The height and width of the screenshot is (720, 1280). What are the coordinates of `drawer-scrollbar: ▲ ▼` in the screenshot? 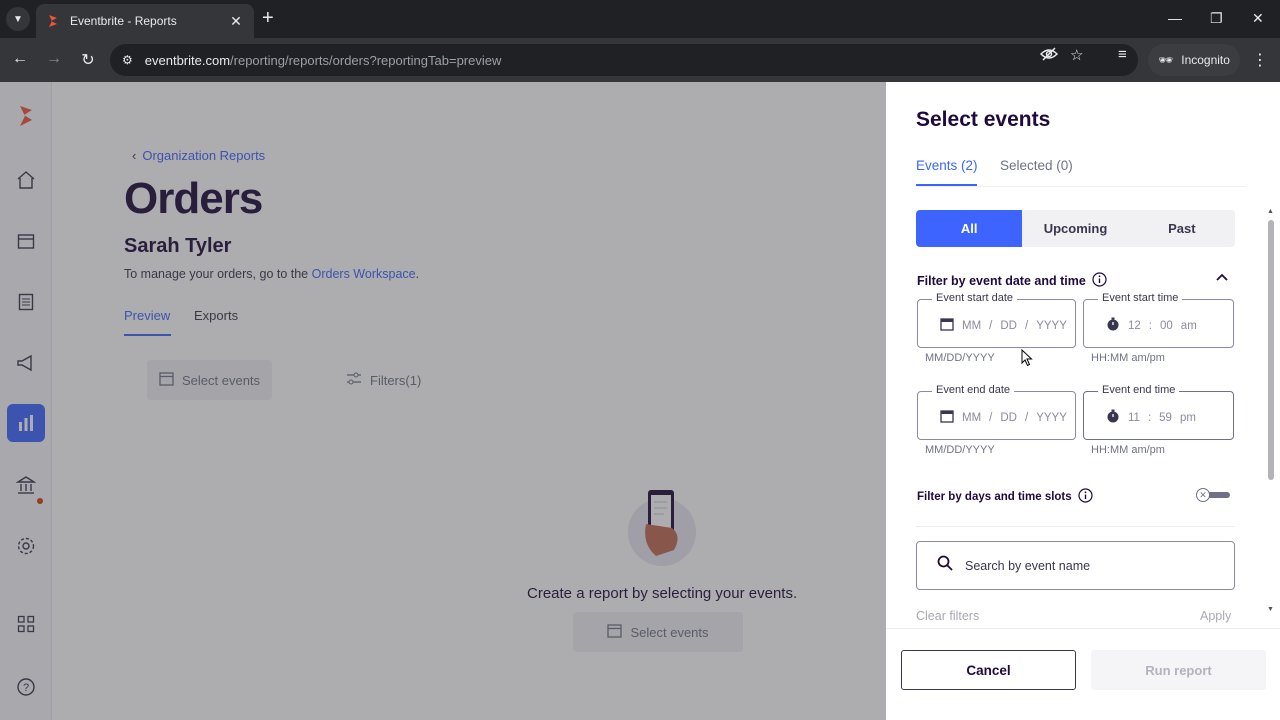 It's located at (1271, 413).